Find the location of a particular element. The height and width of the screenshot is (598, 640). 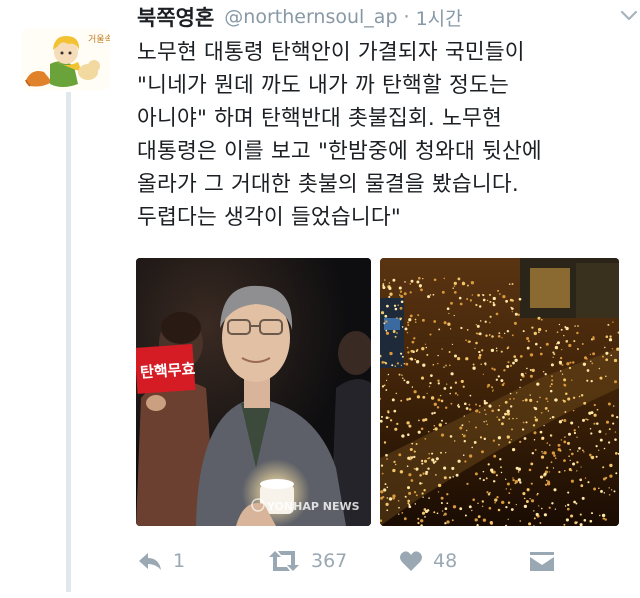

tweet-timestamp: 1시간 is located at coordinates (439, 17).